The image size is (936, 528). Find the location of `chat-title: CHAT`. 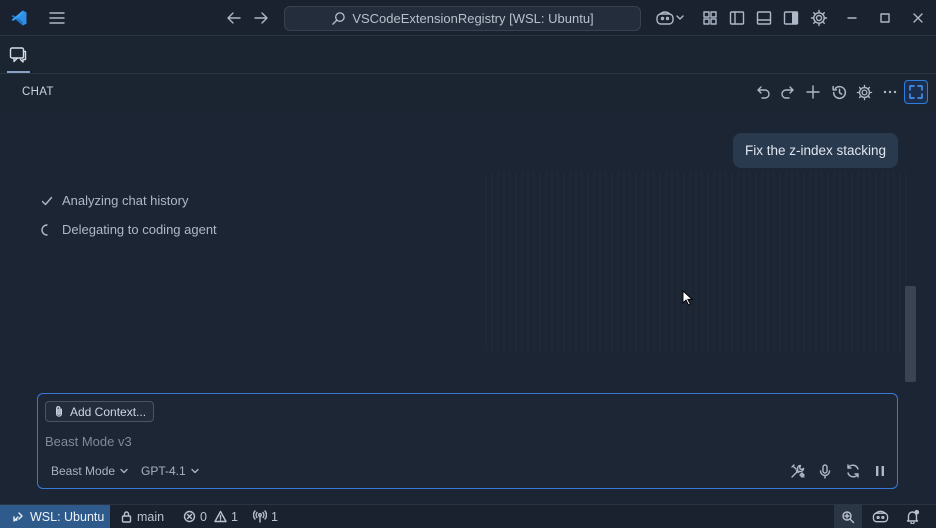

chat-title: CHAT is located at coordinates (38, 92).